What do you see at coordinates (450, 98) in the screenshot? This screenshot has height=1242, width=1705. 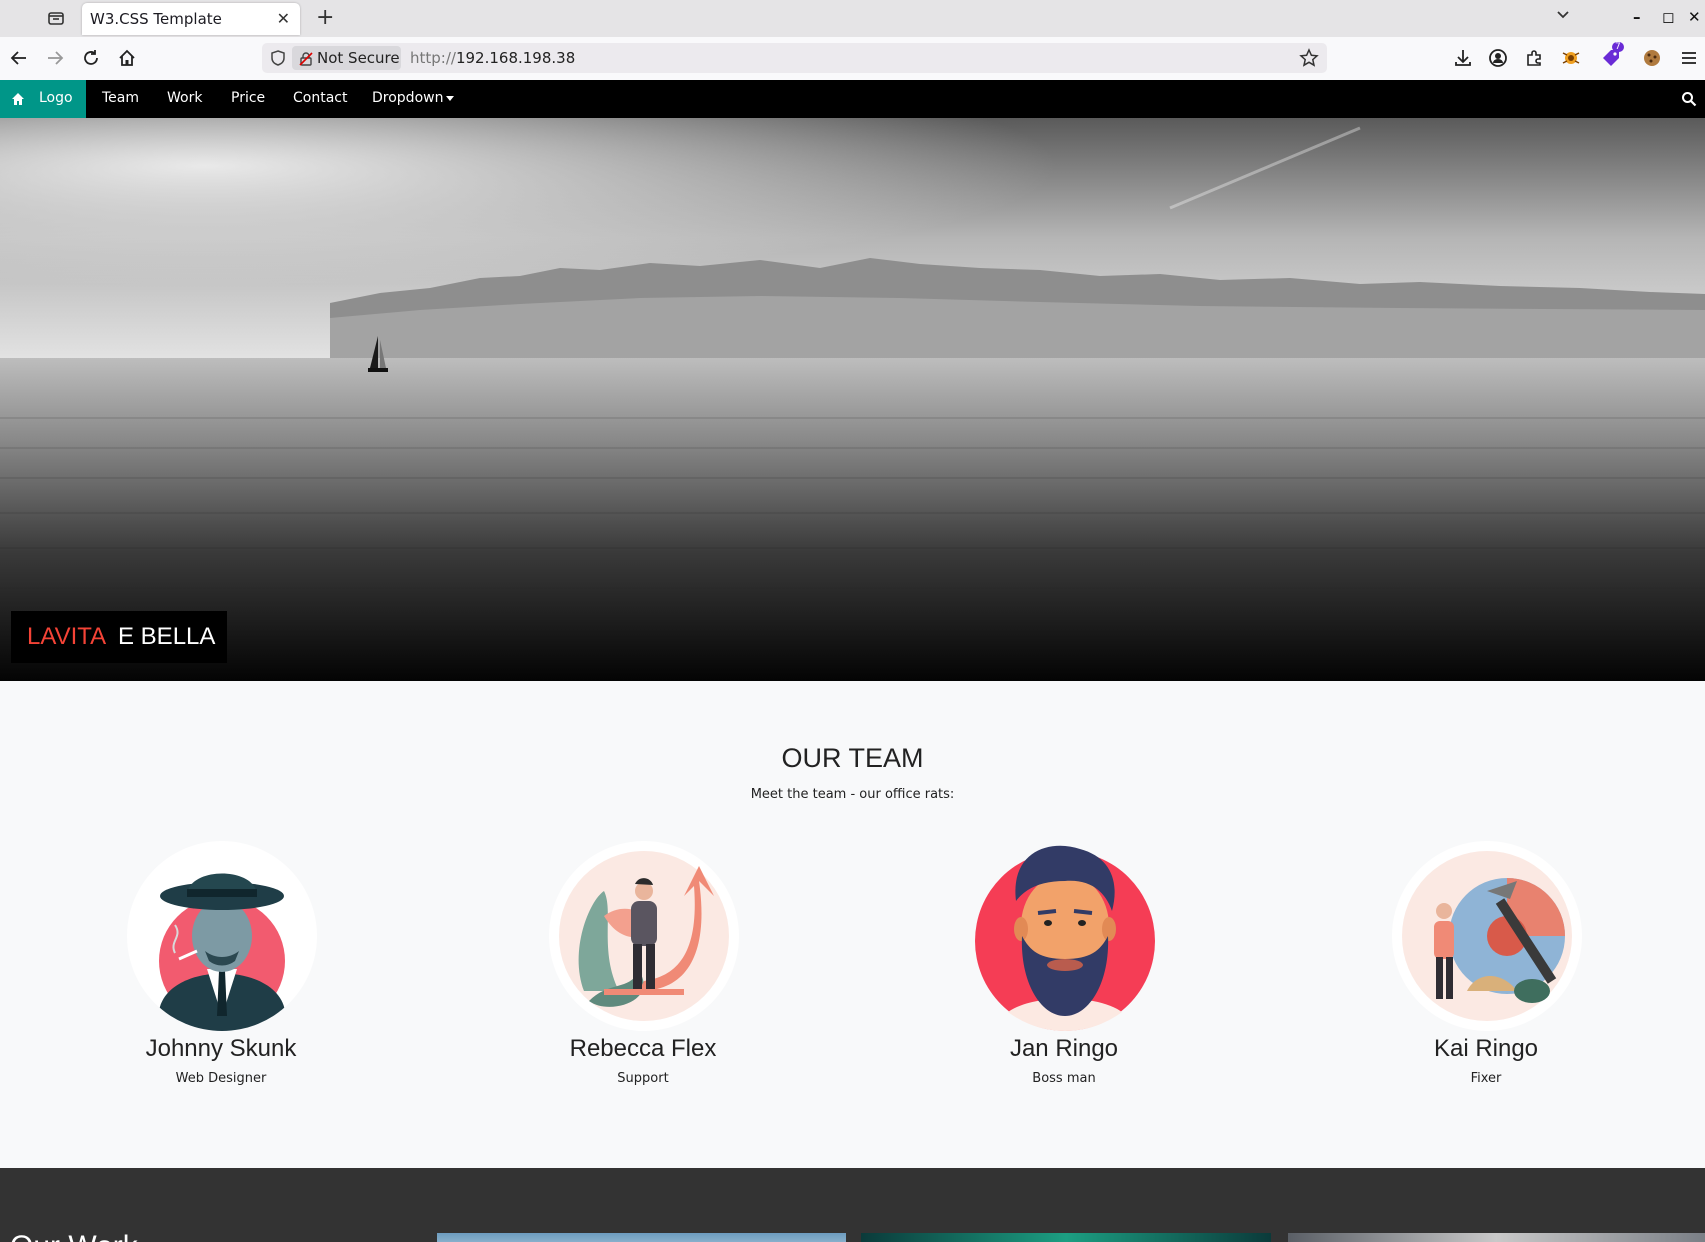 I see `caret-down-icon` at bounding box center [450, 98].